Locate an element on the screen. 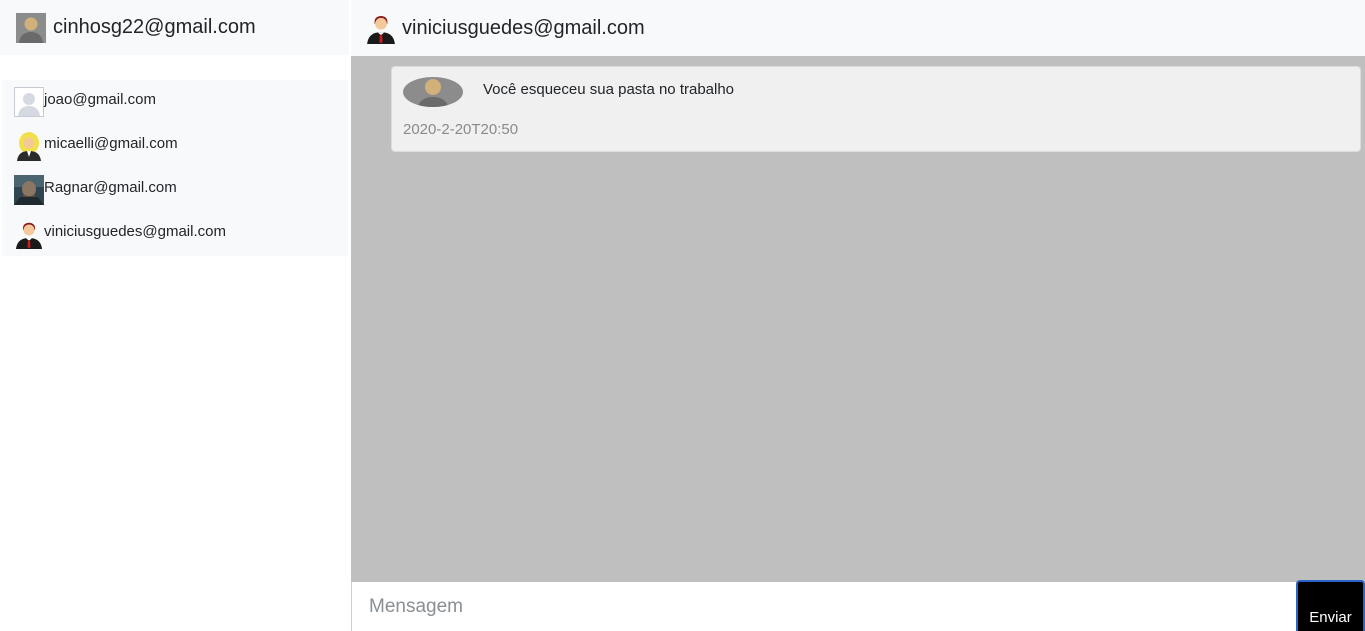  contact-item-joao: joao@gmail.com is located at coordinates (175, 102).